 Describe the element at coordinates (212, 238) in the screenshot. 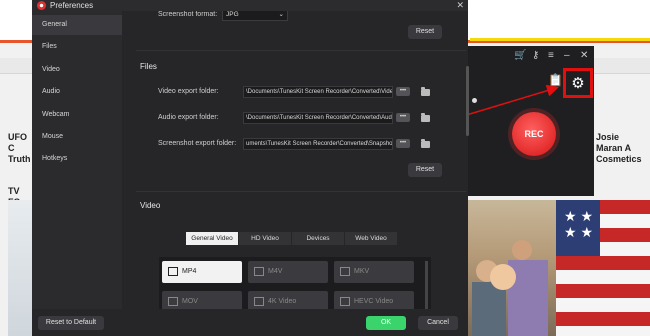

I see `tab-general-video: General Video` at that location.